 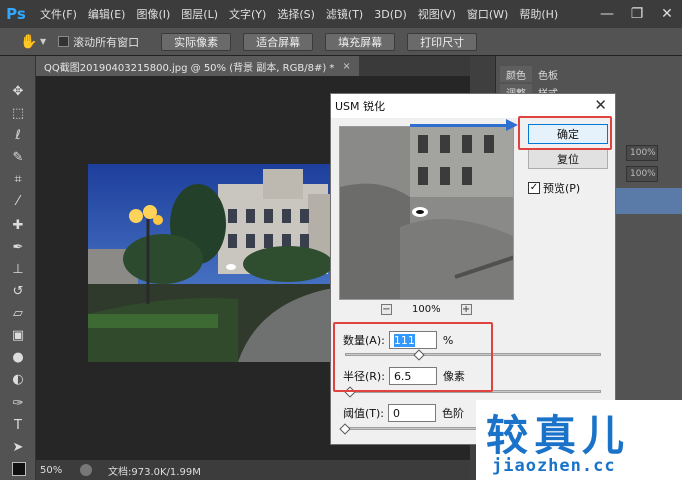 I want to click on history-brush-tool-icon: ↺, so click(x=18, y=291).